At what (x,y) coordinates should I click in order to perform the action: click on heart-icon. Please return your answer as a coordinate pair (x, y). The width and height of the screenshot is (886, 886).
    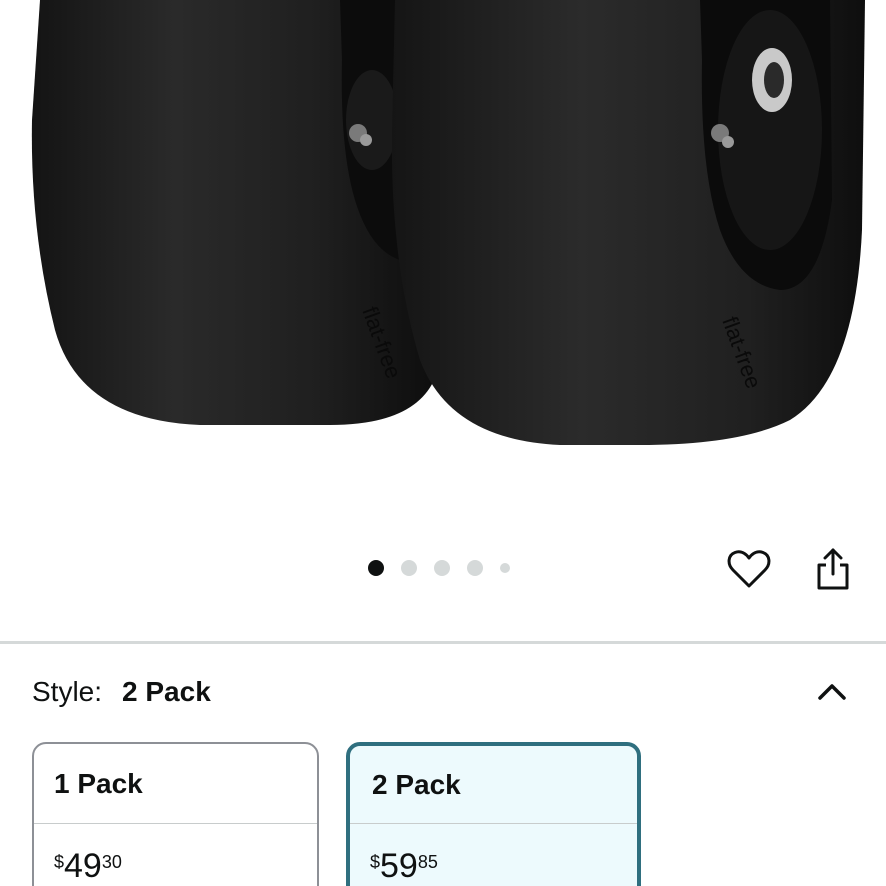
    Looking at the image, I should click on (749, 569).